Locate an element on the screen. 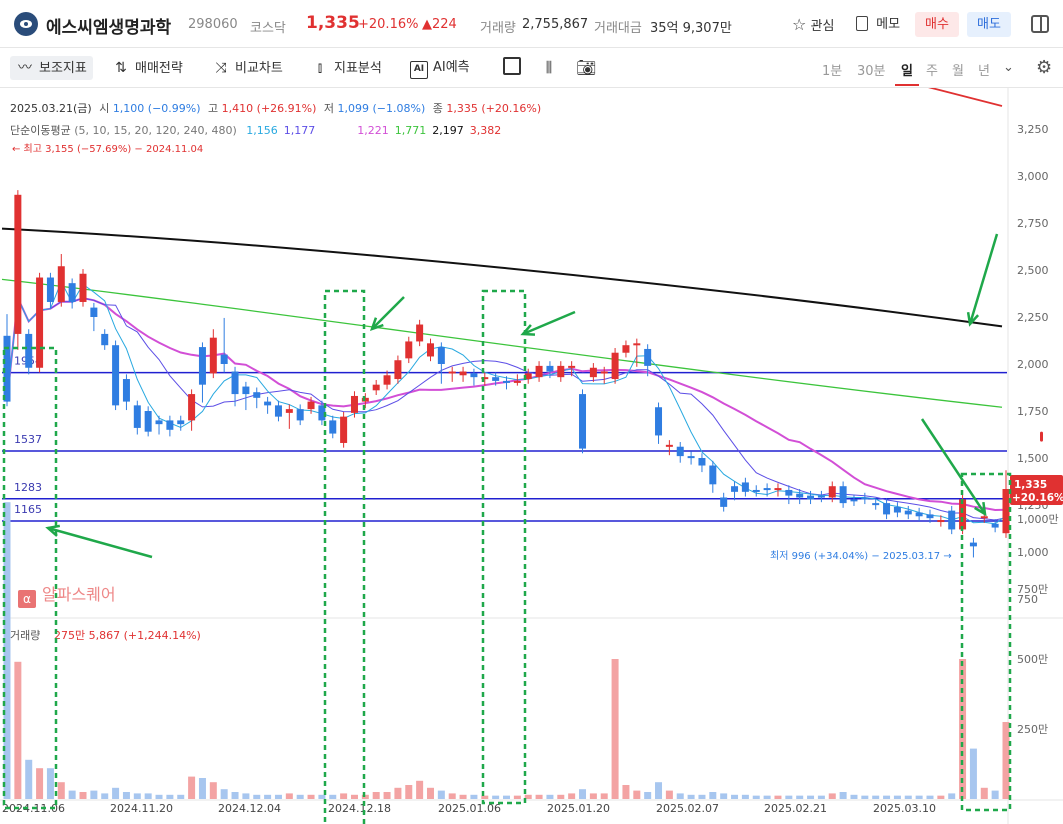 The image size is (1063, 824). stock-code: 298060 is located at coordinates (213, 24).